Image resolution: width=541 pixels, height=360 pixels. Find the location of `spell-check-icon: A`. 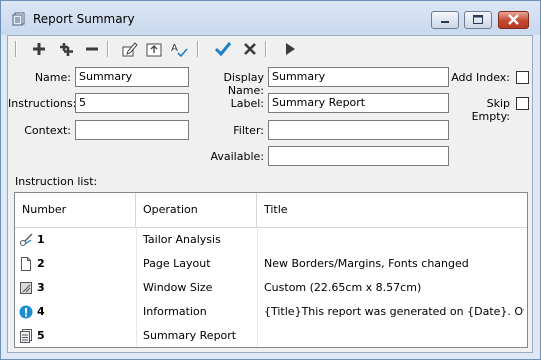

spell-check-icon: A is located at coordinates (179, 49).